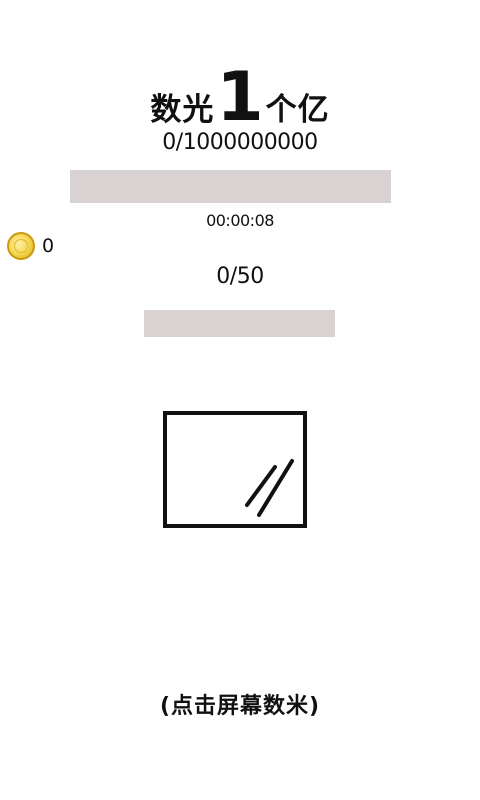 This screenshot has width=480, height=800. I want to click on timer: 00:00:08, so click(240, 220).